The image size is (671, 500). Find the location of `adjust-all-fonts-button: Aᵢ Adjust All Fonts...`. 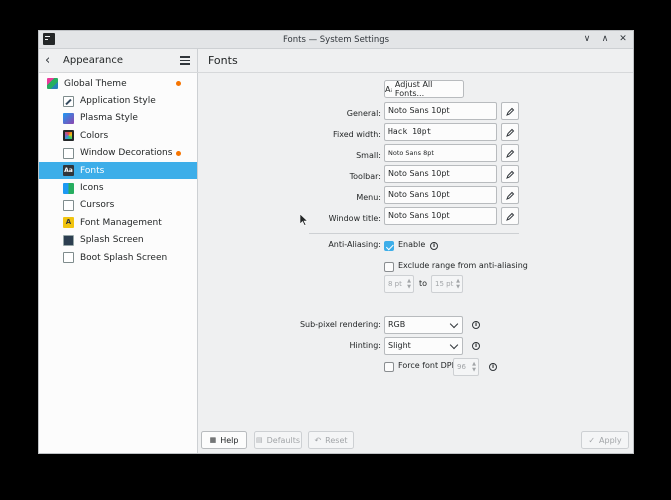

adjust-all-fonts-button: Aᵢ Adjust All Fonts... is located at coordinates (424, 89).